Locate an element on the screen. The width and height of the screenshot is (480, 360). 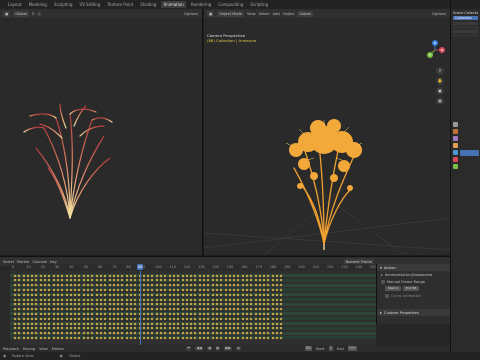
output-tab-icon is located at coordinates (455, 138).